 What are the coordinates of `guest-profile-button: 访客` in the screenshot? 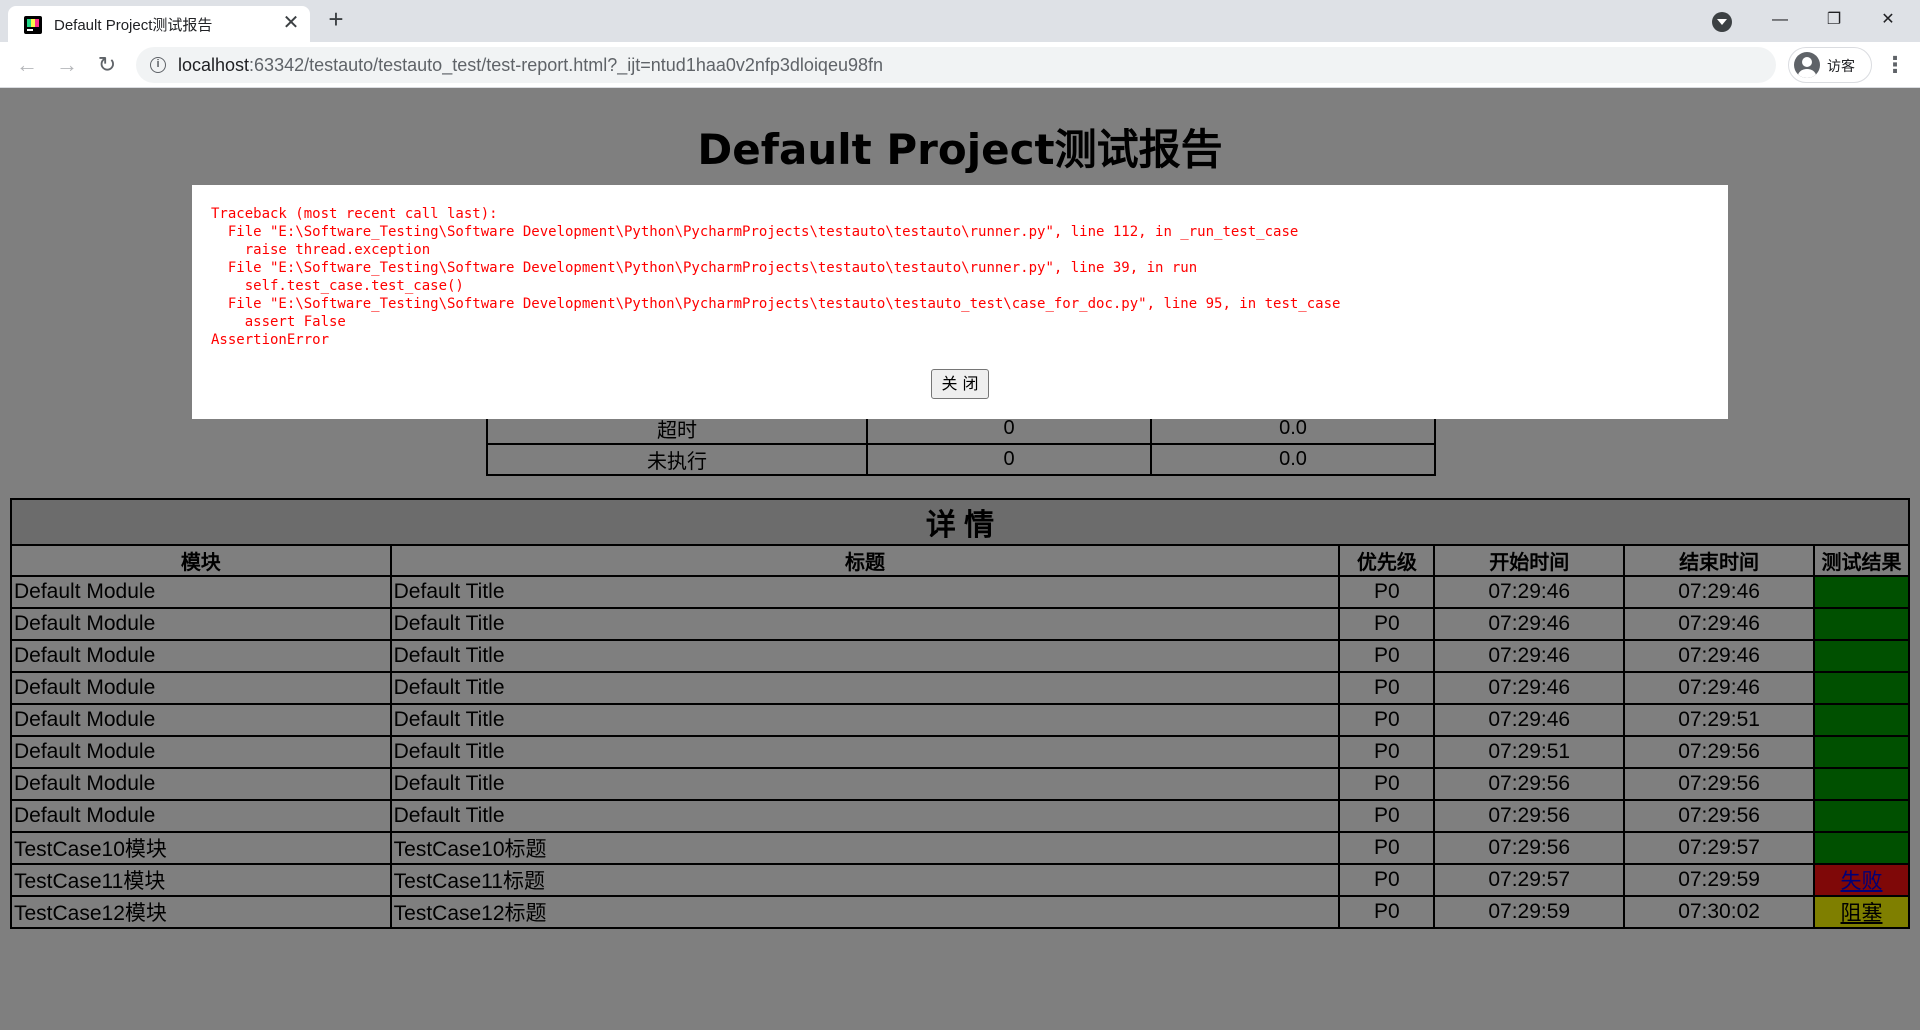 It's located at (1830, 65).